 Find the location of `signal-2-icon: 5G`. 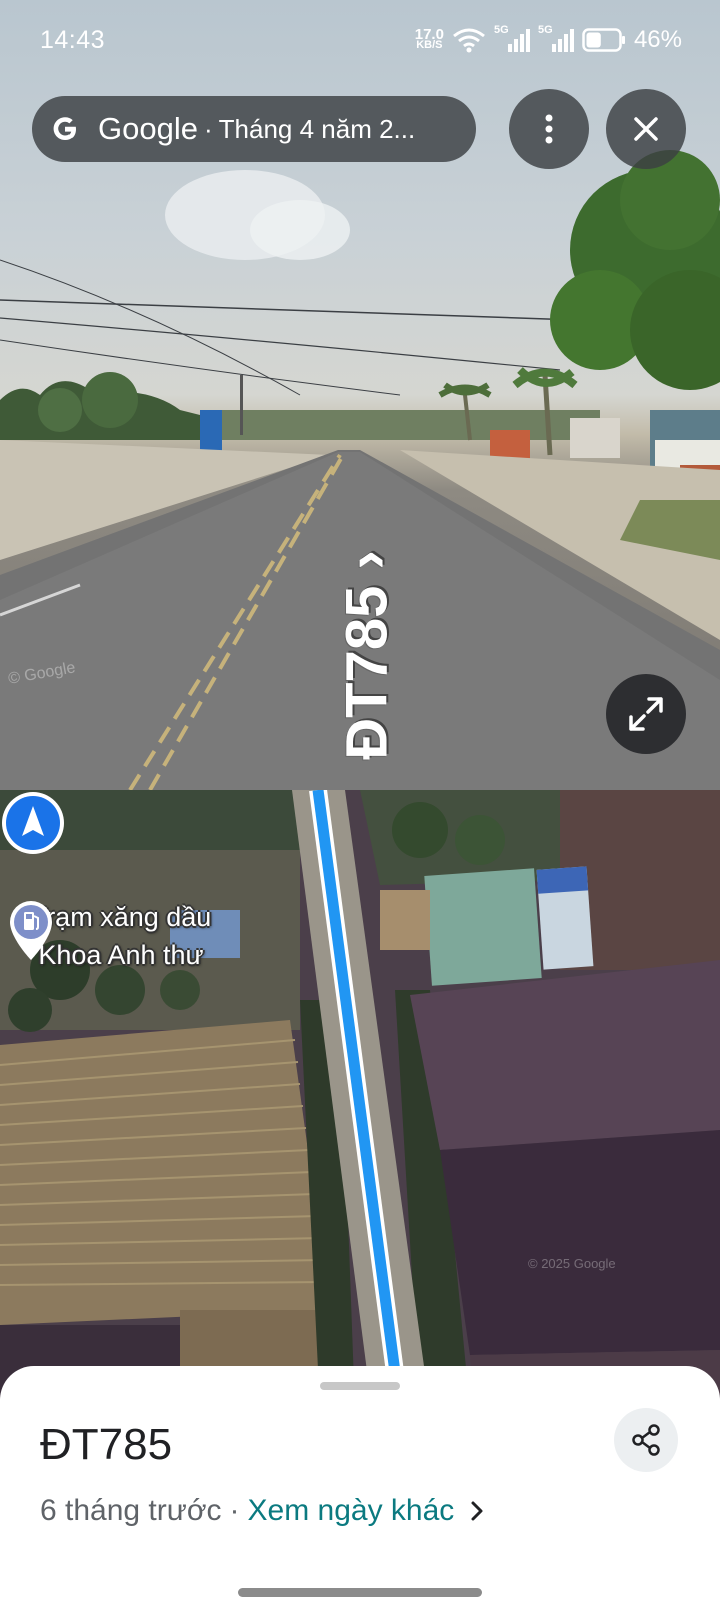

signal-2-icon: 5G is located at coordinates (556, 39).